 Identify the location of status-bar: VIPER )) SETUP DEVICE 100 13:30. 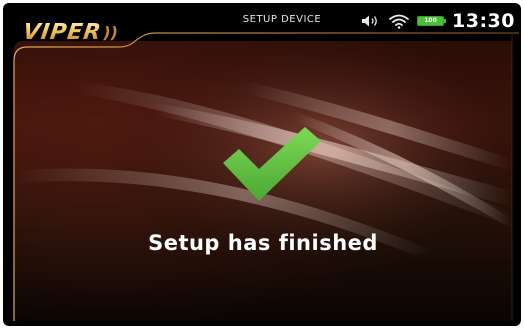
(262, 24).